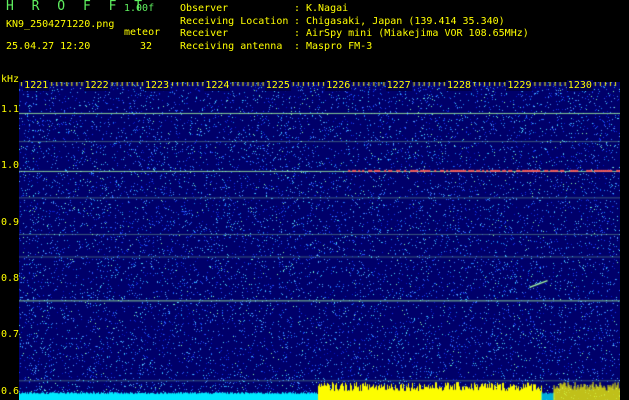 Image resolution: width=629 pixels, height=400 pixels. Describe the element at coordinates (417, 33) in the screenshot. I see `info-value: AirSpy mini (Miakejima VOR 108.65MHz)` at that location.